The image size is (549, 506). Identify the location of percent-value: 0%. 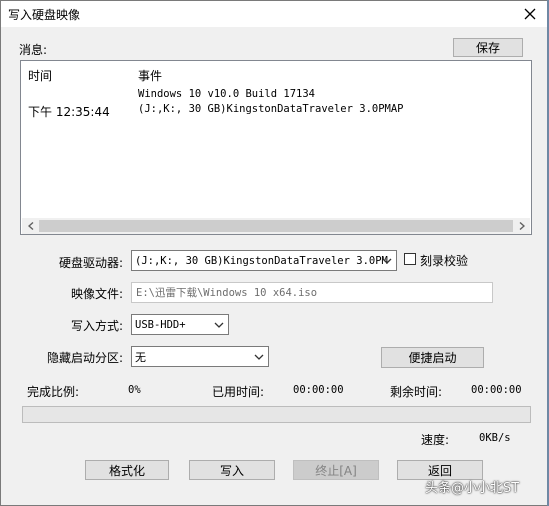
(134, 390).